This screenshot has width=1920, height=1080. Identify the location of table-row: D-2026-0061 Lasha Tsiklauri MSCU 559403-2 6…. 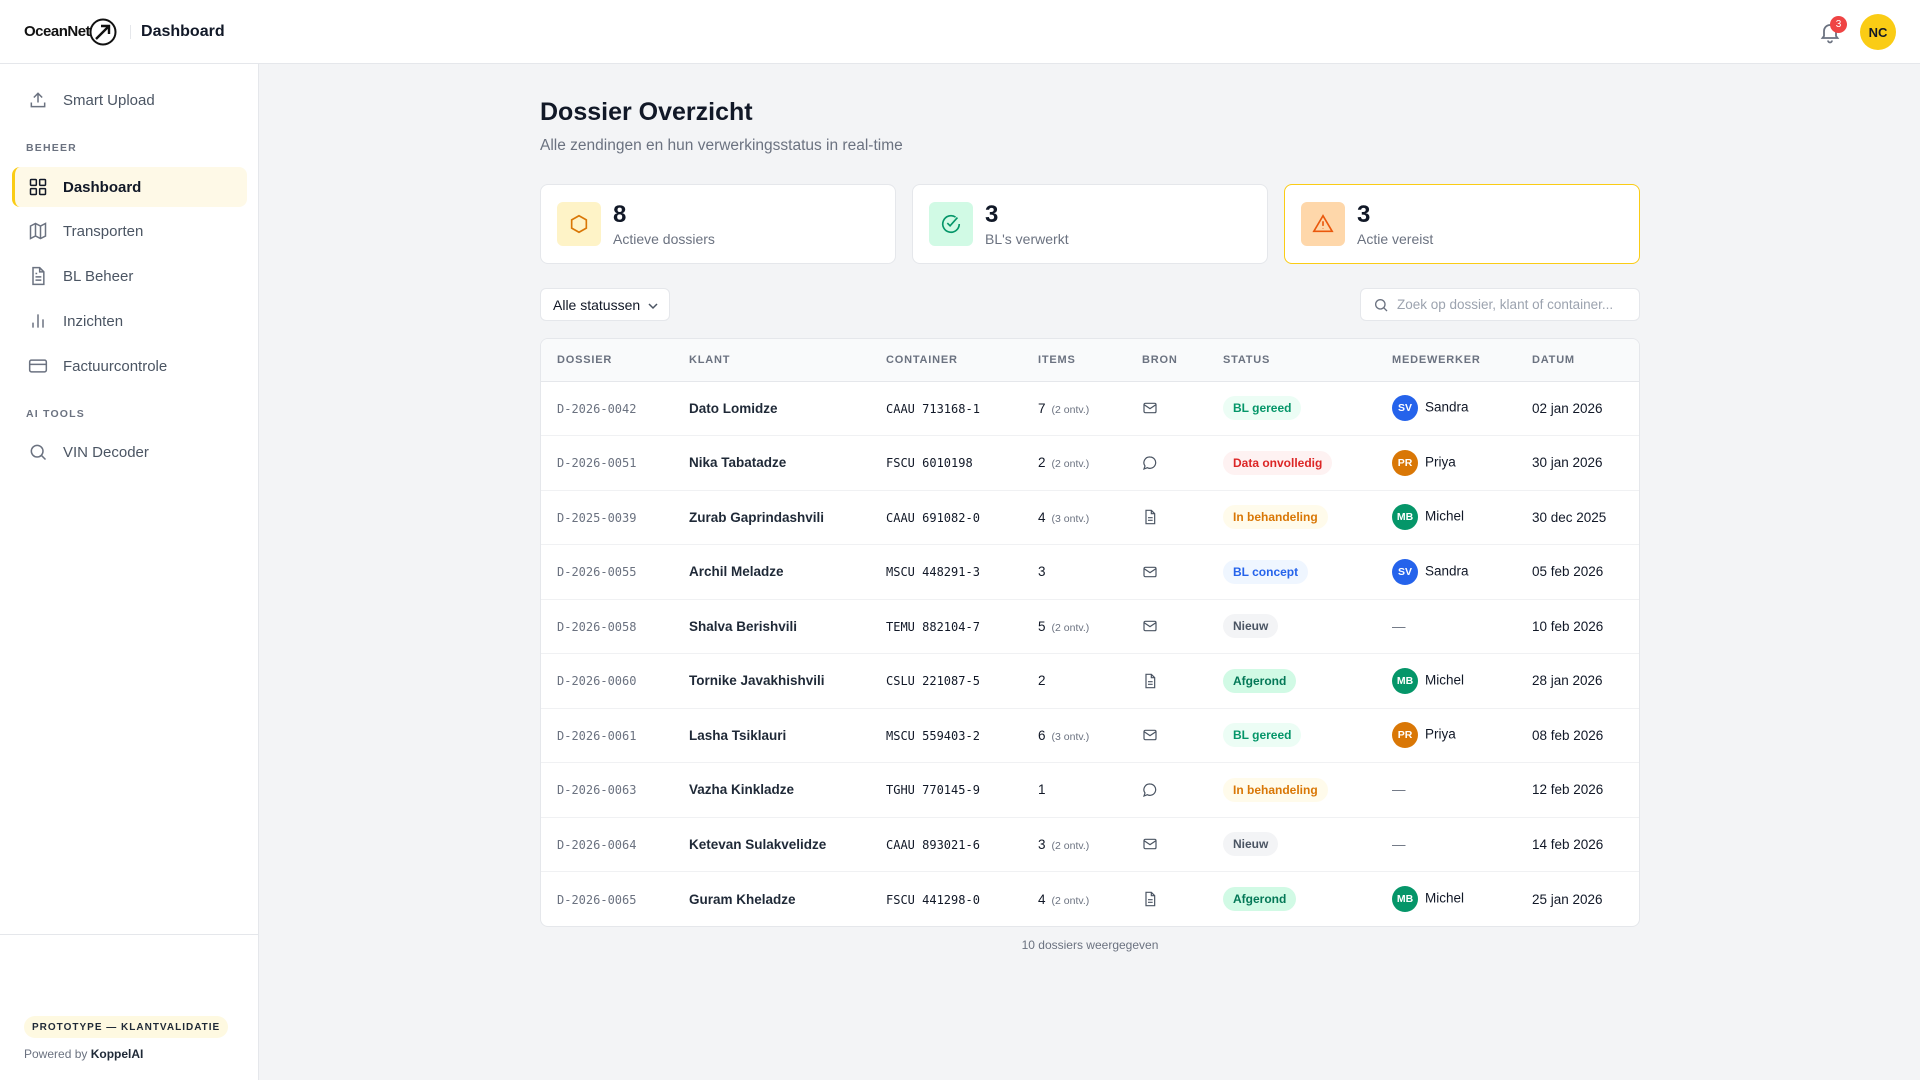
(1090, 735).